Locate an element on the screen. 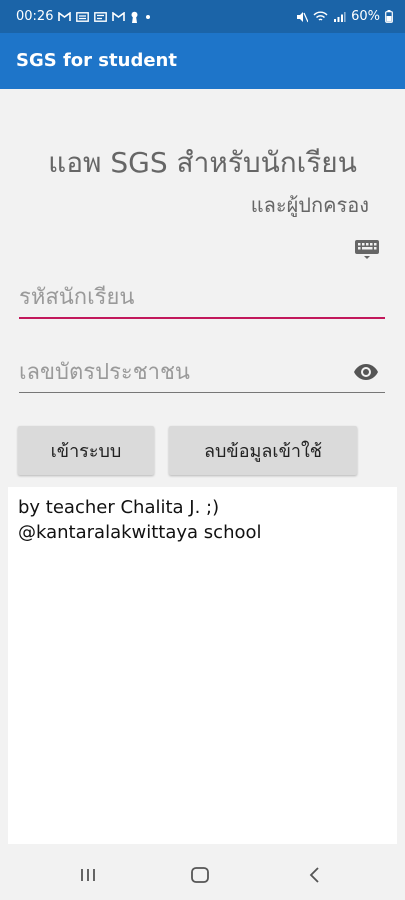 The image size is (405, 900). status-time: 00:26 is located at coordinates (35, 16).